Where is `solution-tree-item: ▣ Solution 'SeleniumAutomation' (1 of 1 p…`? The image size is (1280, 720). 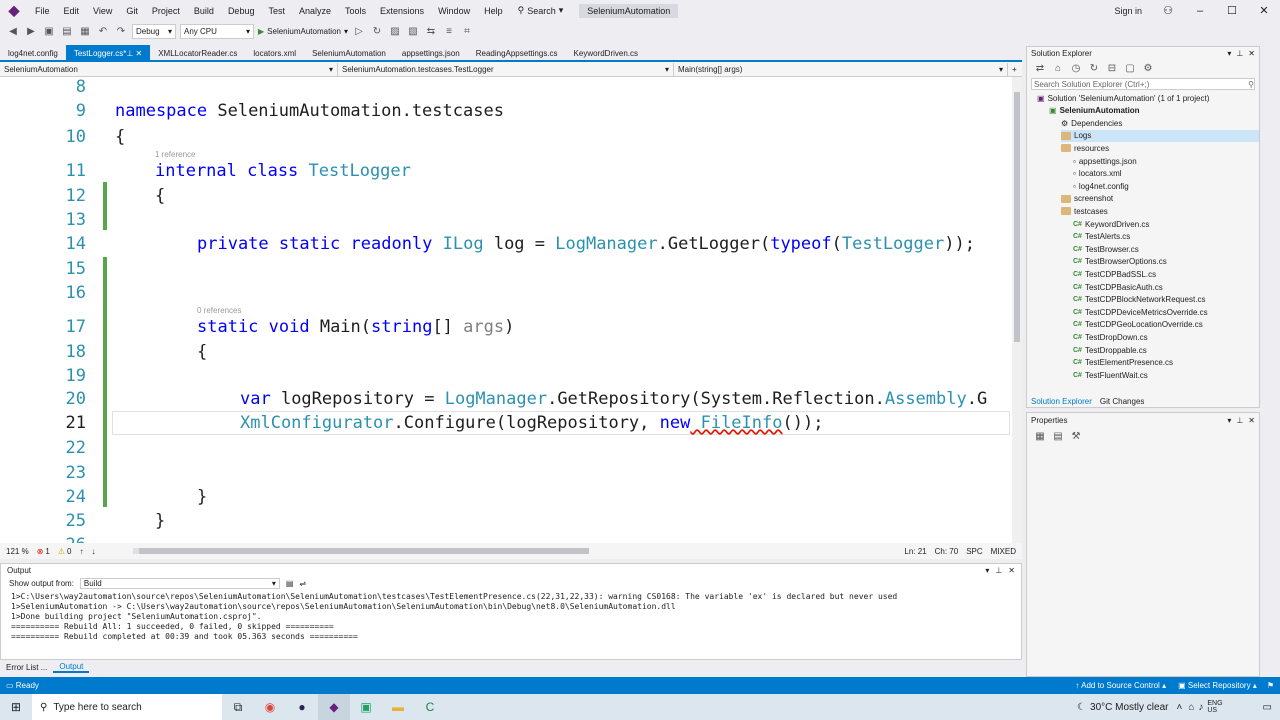
solution-tree-item: ▣ Solution 'SeleniumAutomation' (1 of 1 p… is located at coordinates (1123, 98).